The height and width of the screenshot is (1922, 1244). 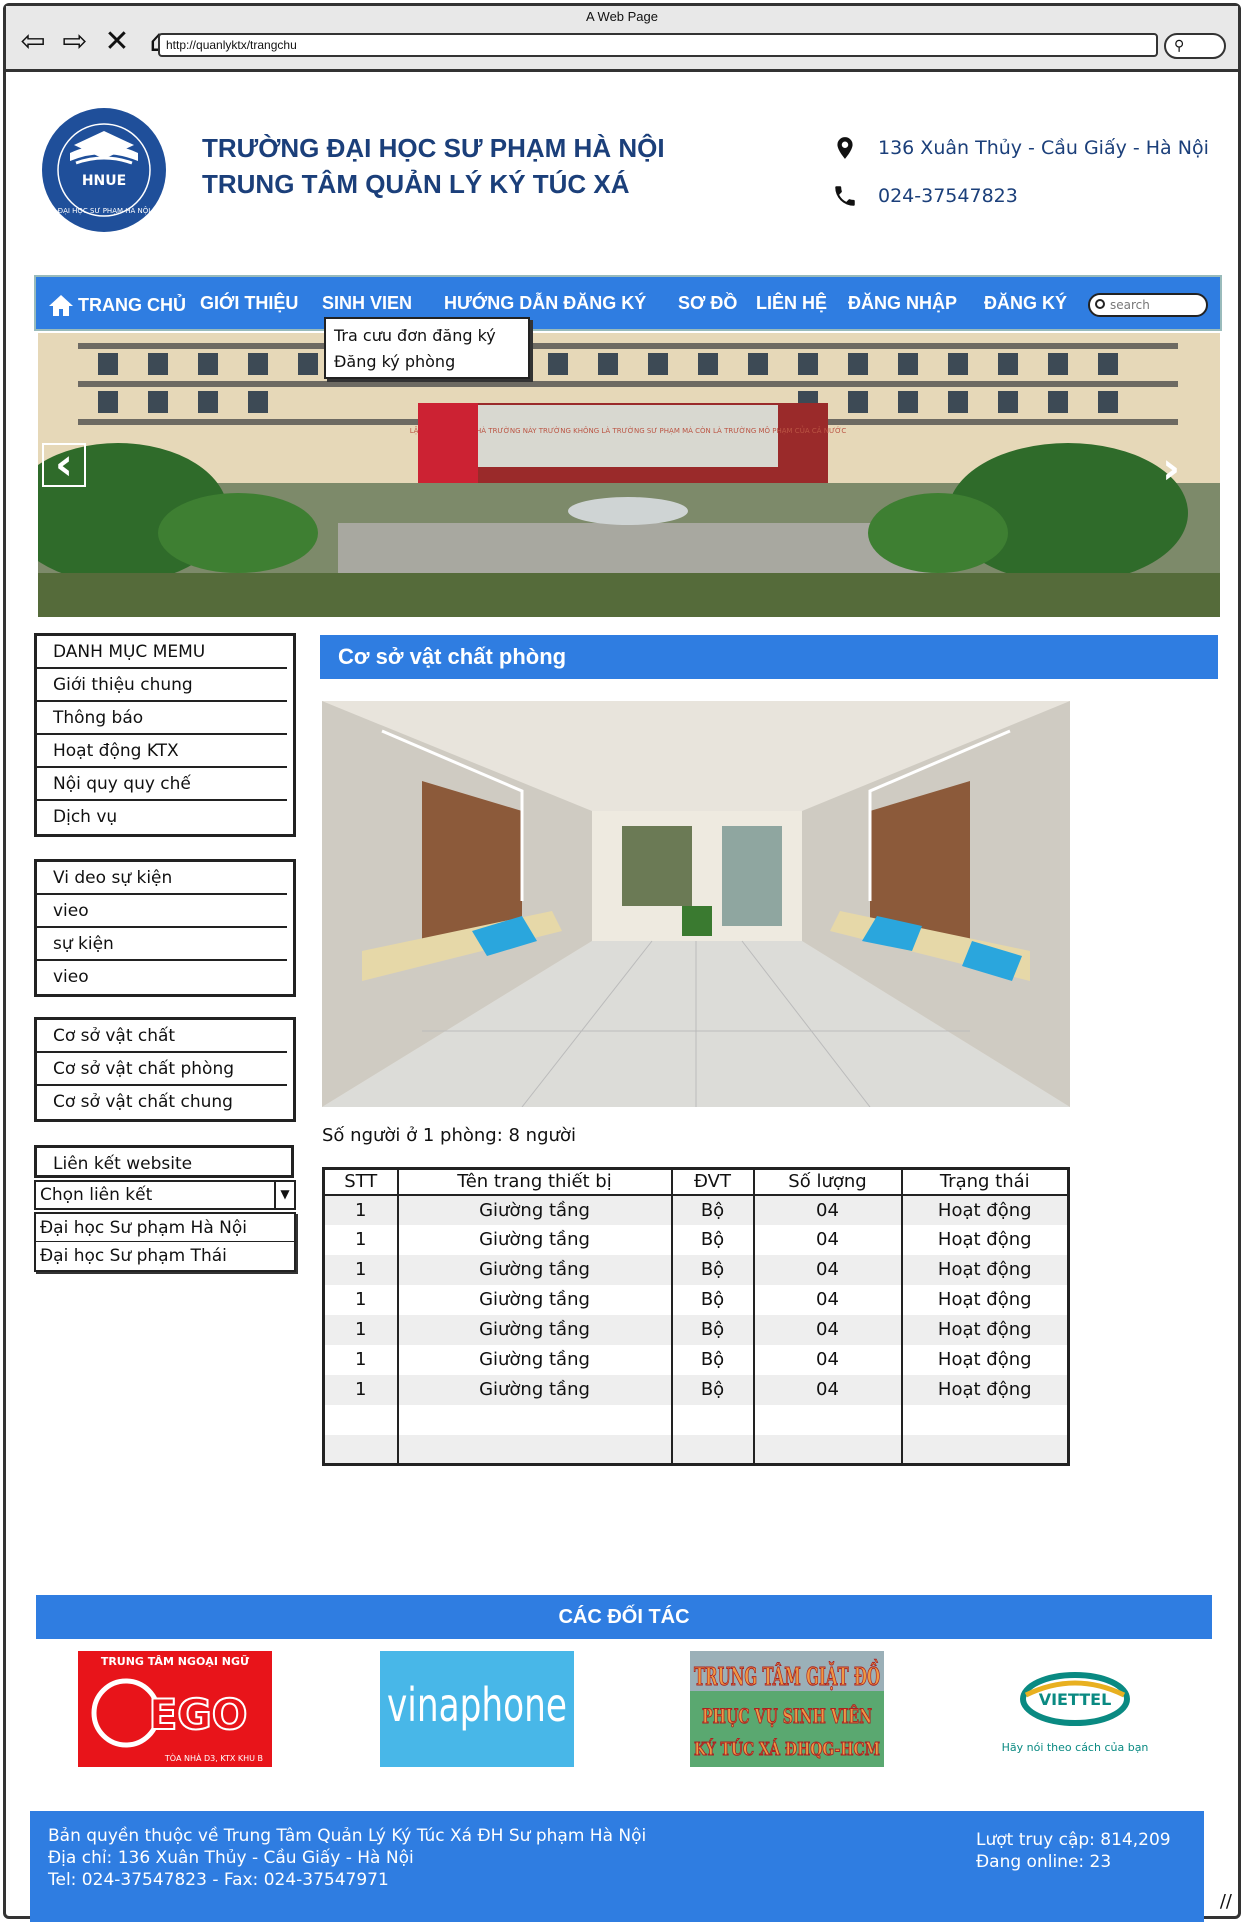 I want to click on partners-title: CÁC ĐỐI TÁC, so click(x=624, y=1617).